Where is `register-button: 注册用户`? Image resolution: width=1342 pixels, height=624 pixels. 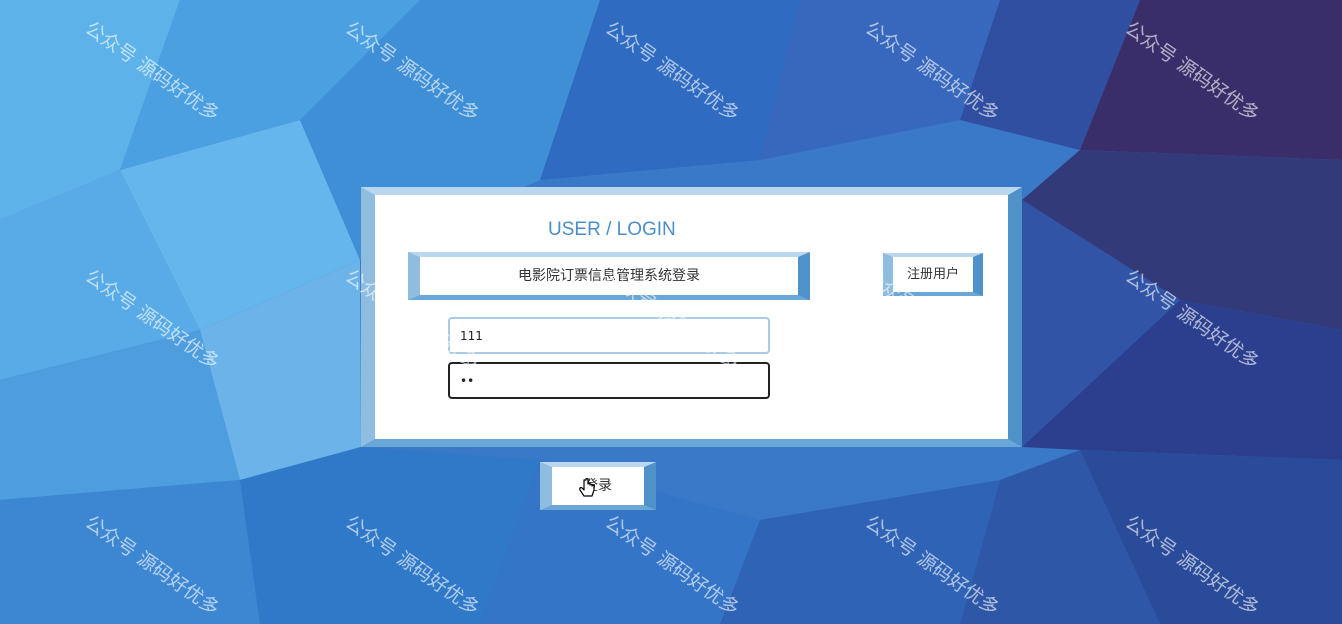
register-button: 注册用户 is located at coordinates (933, 274).